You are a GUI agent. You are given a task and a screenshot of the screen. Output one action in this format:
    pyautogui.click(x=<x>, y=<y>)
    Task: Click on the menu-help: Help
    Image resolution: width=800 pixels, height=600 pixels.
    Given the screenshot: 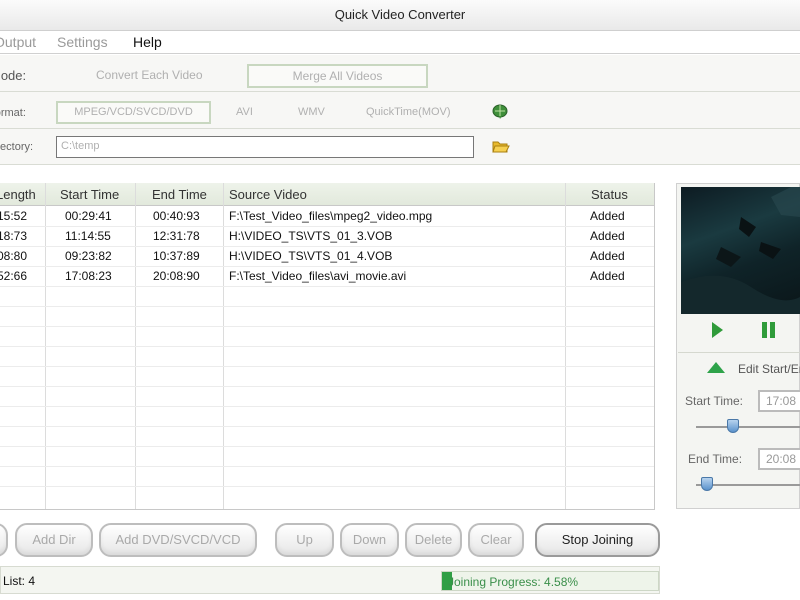 What is the action you would take?
    pyautogui.click(x=147, y=42)
    